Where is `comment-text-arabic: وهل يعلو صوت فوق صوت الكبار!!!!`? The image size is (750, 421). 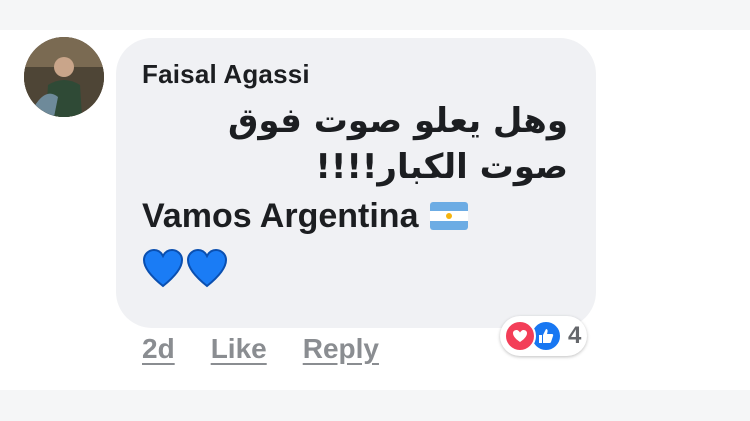
comment-text-arabic: وهل يعلو صوت فوق صوت الكبار!!!! is located at coordinates (397, 144).